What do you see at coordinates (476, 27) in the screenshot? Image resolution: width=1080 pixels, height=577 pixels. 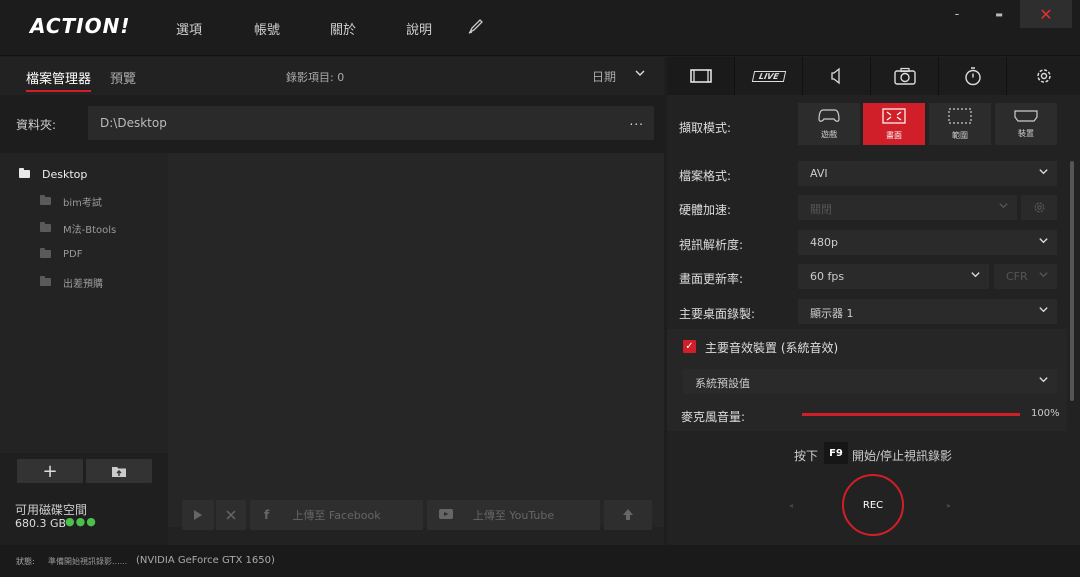 I see `pen-icon` at bounding box center [476, 27].